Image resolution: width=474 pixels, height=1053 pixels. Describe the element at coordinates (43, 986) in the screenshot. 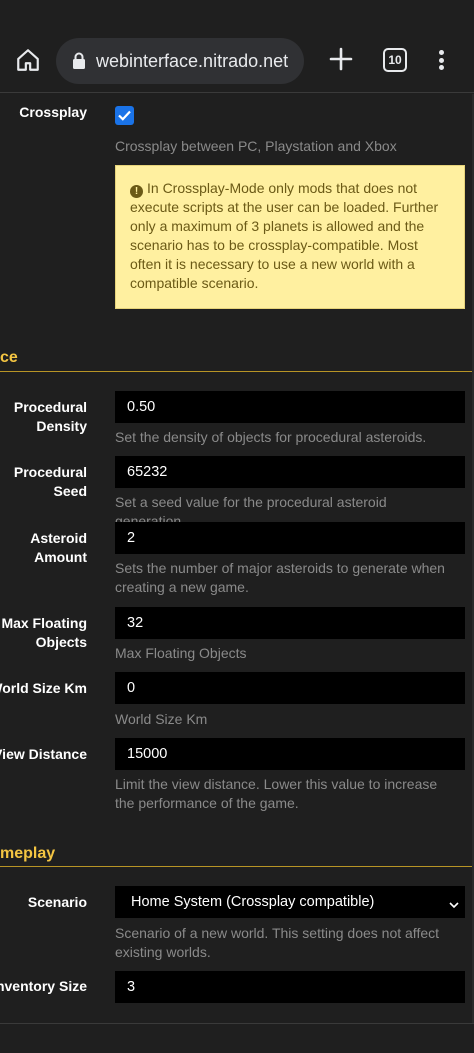

I see `inventory-size-label: Inventory Size` at that location.